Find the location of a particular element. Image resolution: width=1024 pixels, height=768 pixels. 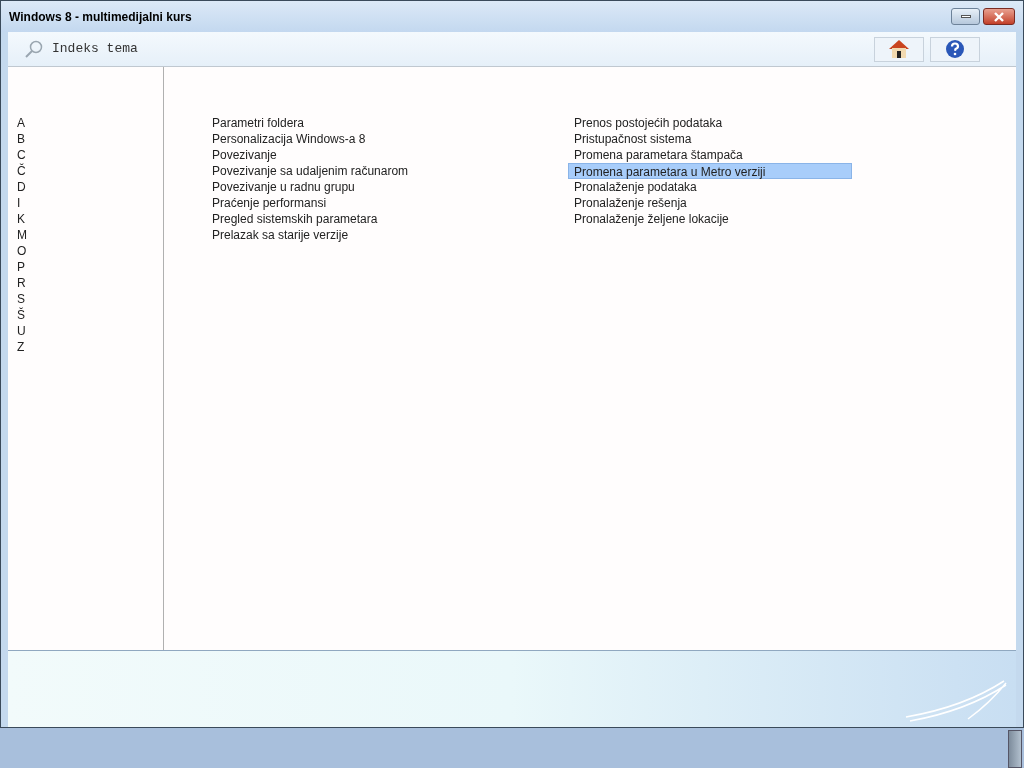

topic-link: Pronalaženje rešenja is located at coordinates (630, 203).